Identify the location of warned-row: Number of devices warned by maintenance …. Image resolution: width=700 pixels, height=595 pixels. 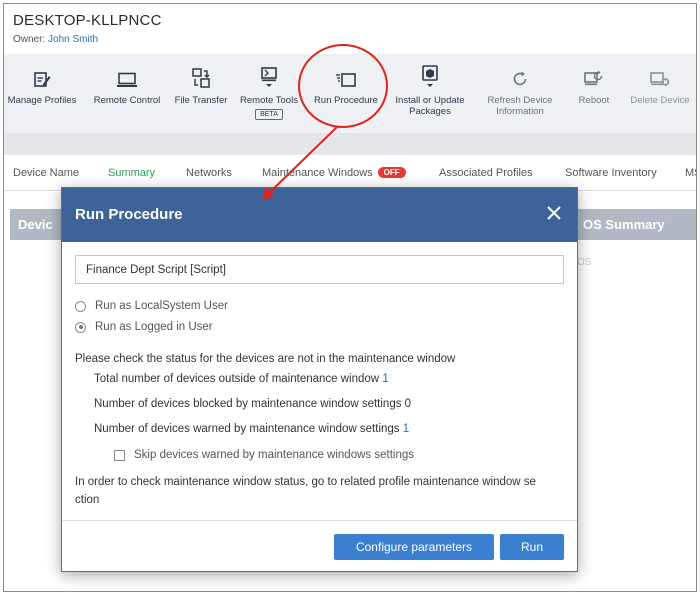
(251, 429).